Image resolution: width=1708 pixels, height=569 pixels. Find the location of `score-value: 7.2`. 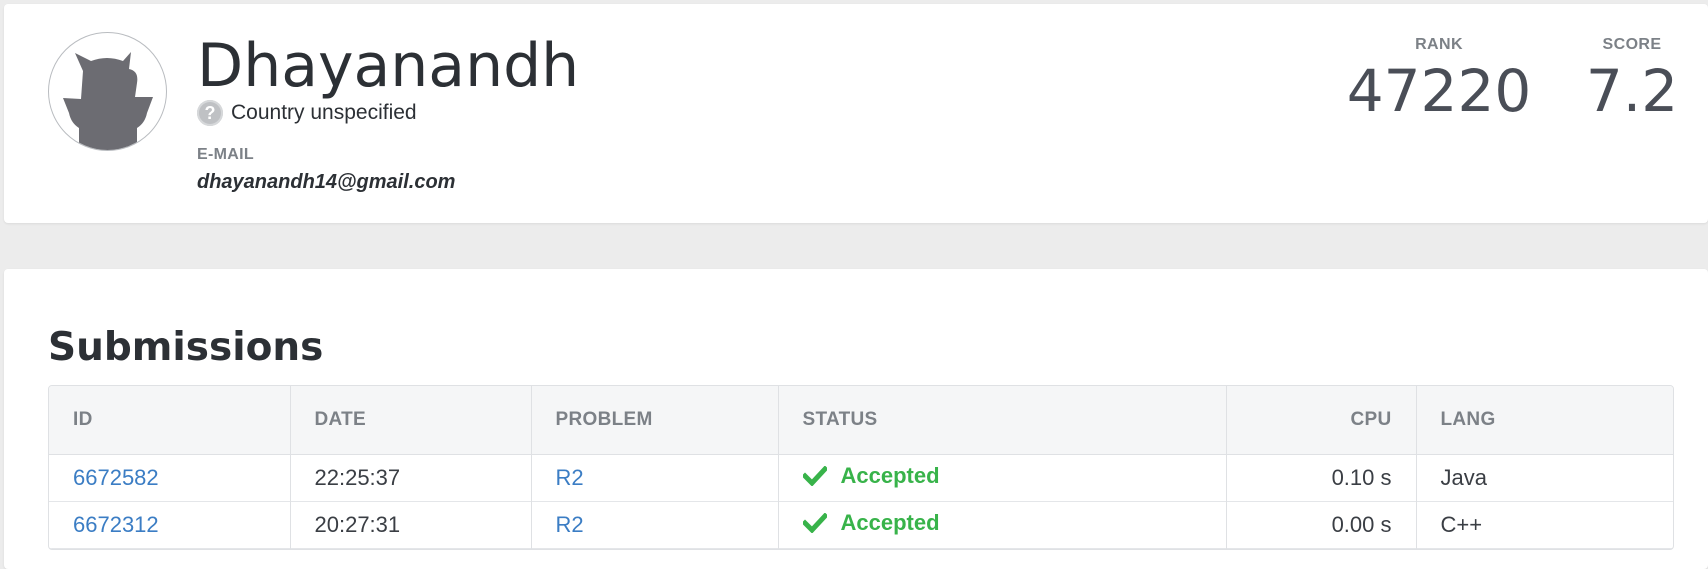

score-value: 7.2 is located at coordinates (1632, 91).